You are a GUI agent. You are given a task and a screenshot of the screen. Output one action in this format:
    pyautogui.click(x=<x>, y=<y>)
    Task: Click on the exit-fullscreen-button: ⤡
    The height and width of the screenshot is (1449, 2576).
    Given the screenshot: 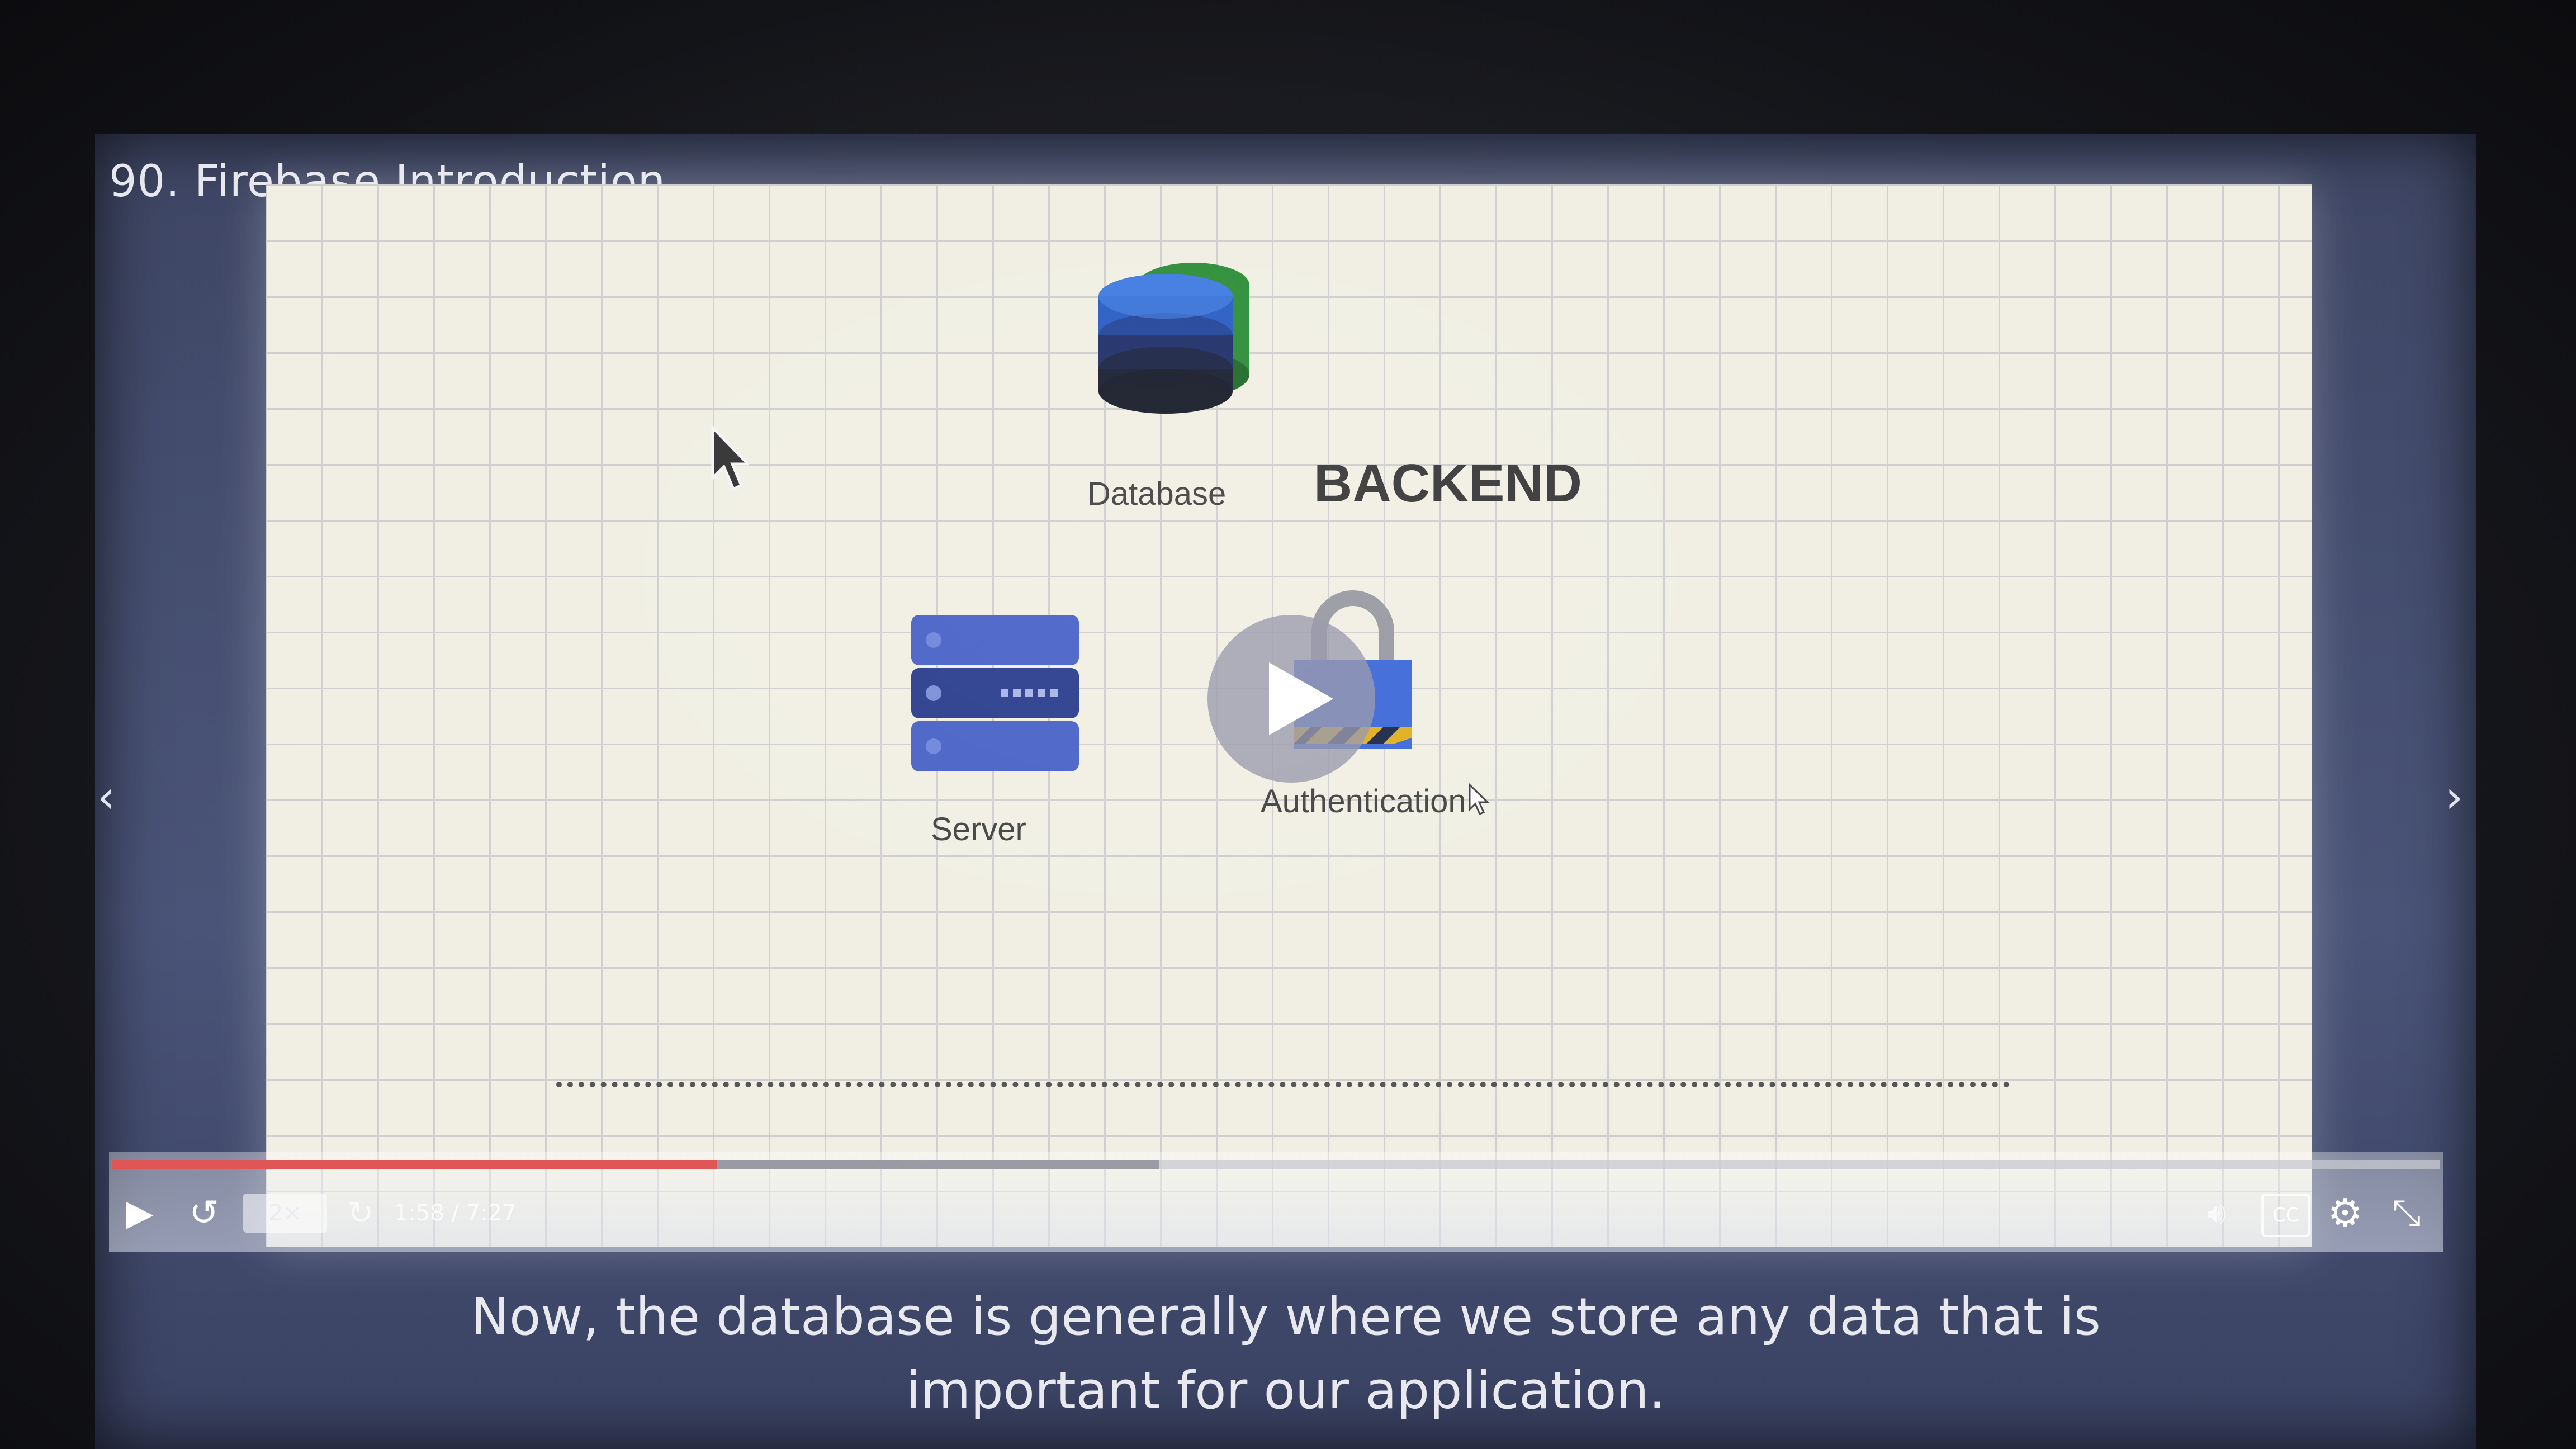 What is the action you would take?
    pyautogui.click(x=2406, y=1213)
    